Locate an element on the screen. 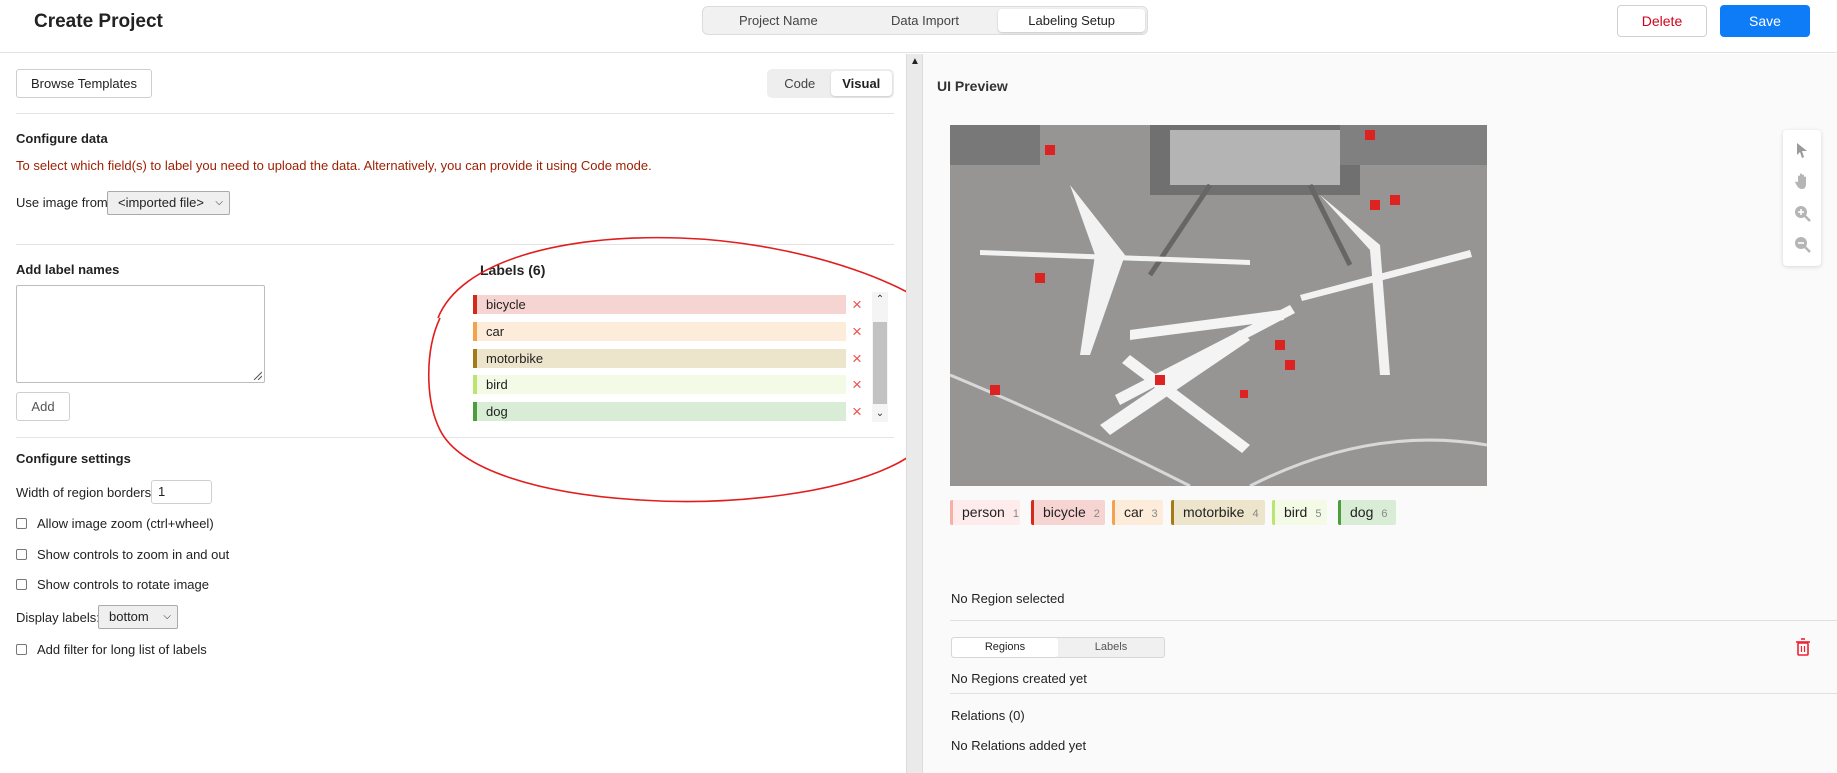  chip-name: car is located at coordinates (1134, 512).